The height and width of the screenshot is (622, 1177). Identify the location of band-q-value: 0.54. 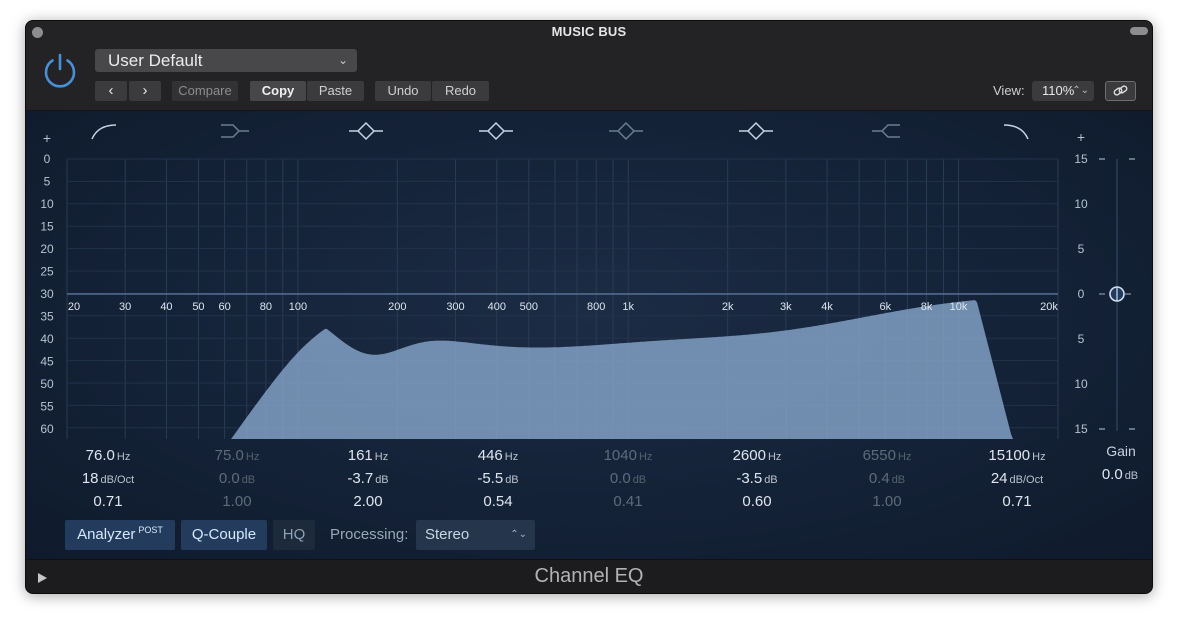
(498, 501).